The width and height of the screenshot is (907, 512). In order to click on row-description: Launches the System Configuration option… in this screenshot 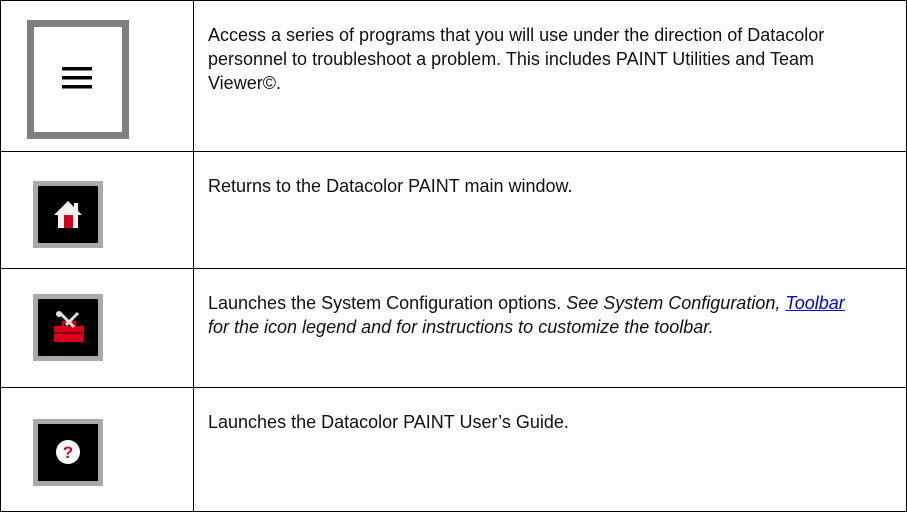, I will do `click(528, 315)`.